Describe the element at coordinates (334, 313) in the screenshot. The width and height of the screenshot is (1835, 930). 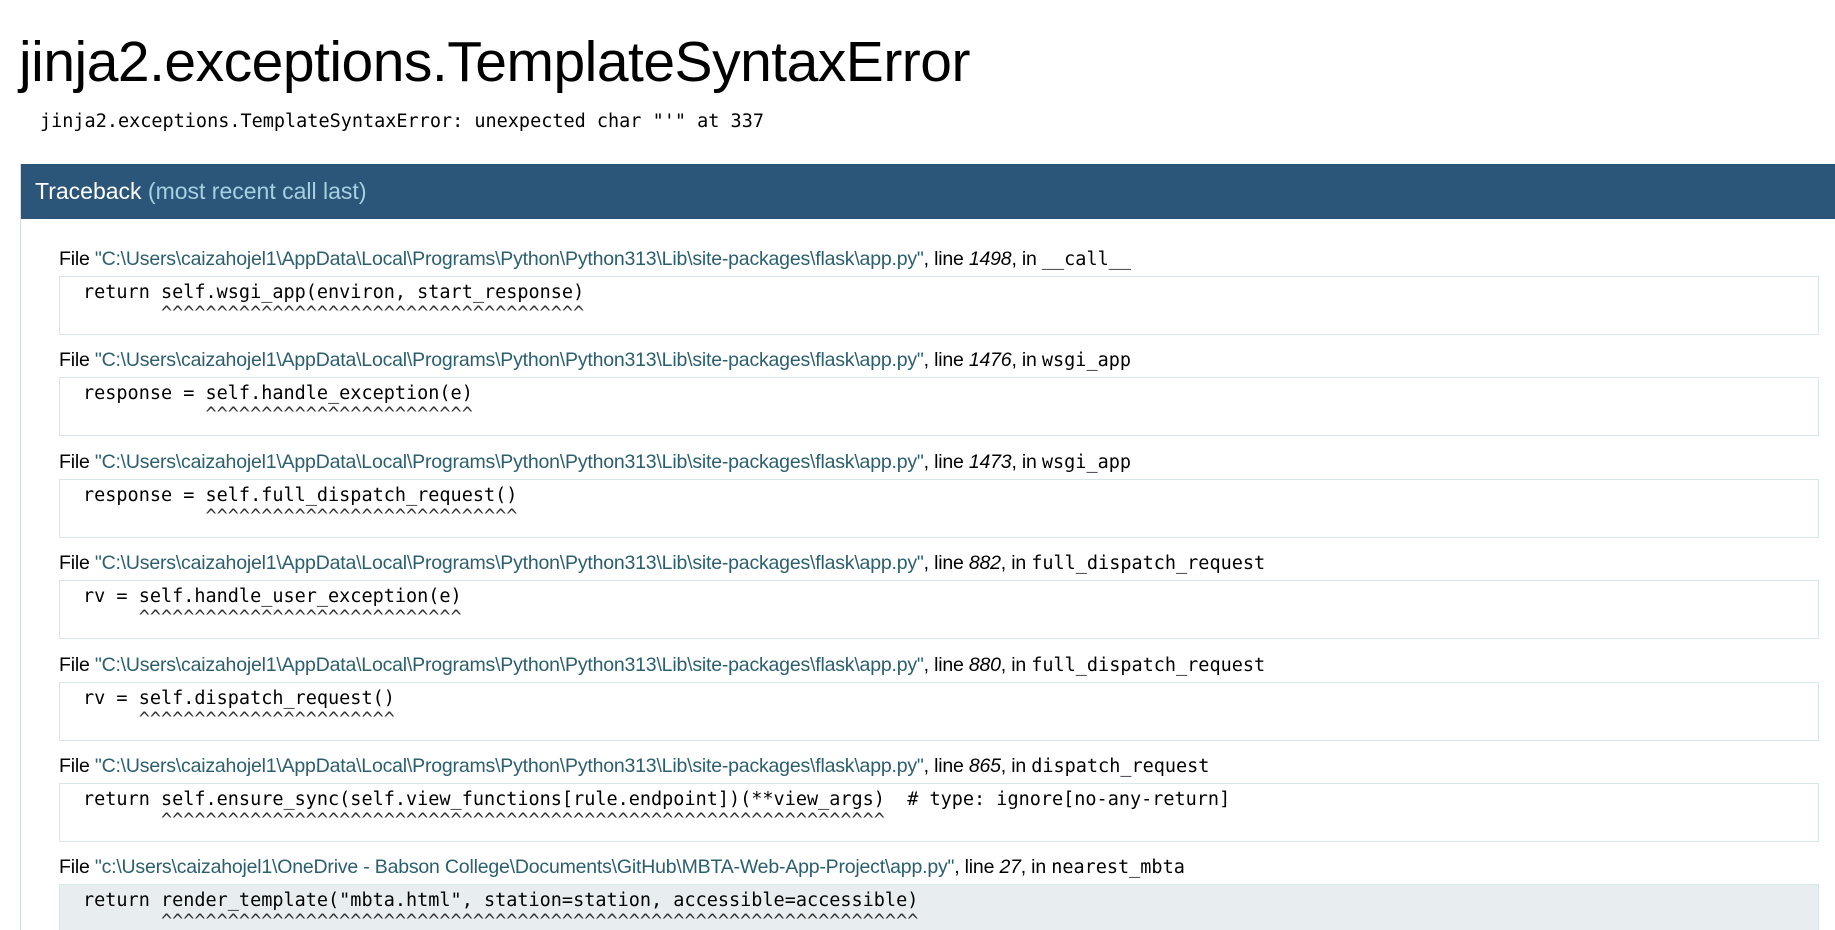
I see `error-carets: ^^^^^^^^^^^^^^^^^^^^^^^^^^^^^^^^^^^^^^` at that location.